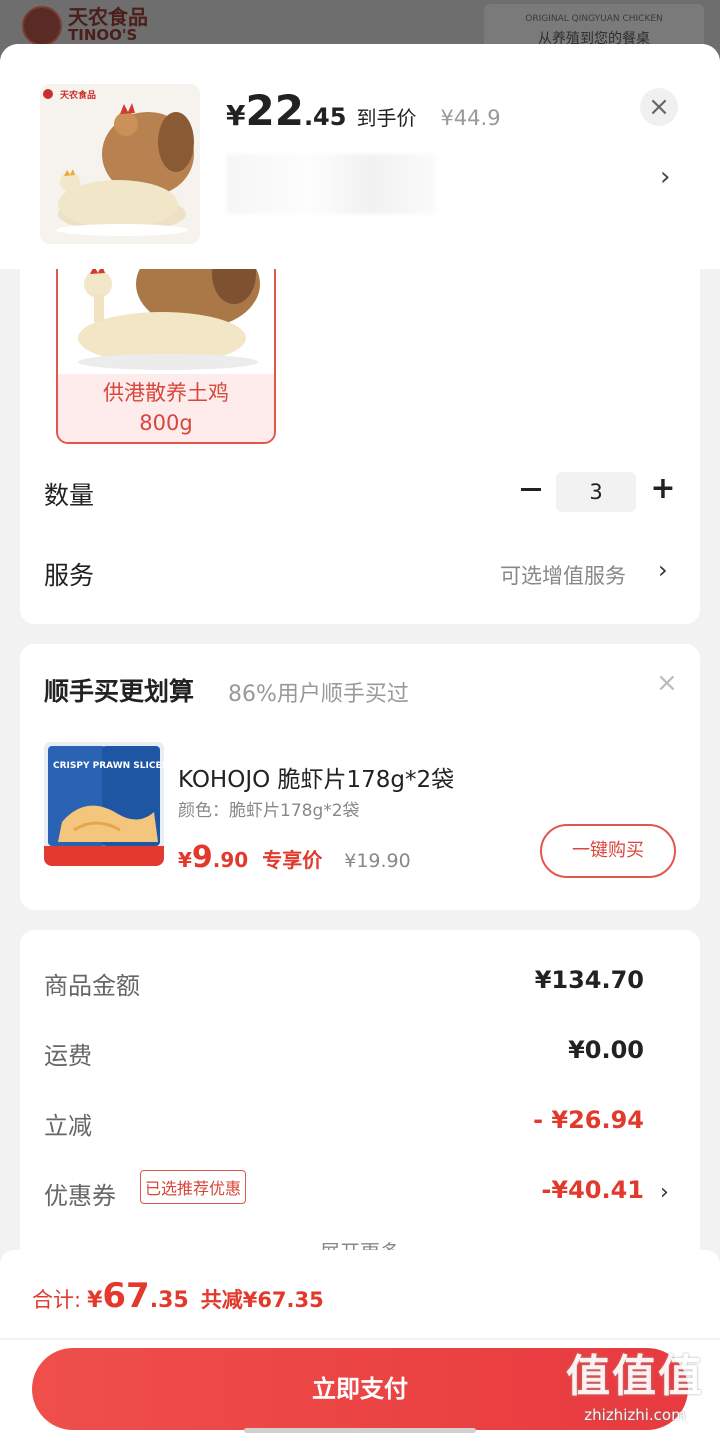 This screenshot has width=720, height=1436. I want to click on final-price-tag: 到手价, so click(386, 118).